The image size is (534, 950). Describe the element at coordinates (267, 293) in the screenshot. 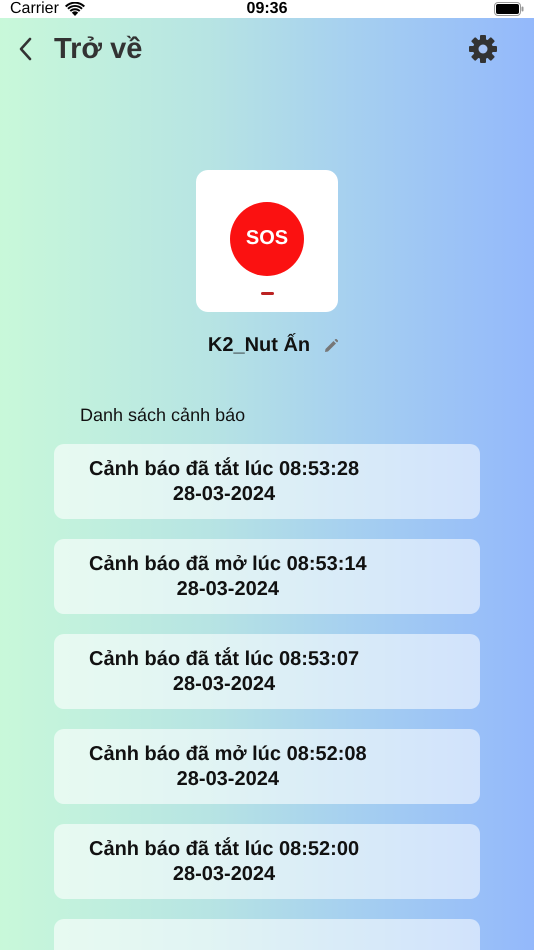

I see `indicator-light` at that location.